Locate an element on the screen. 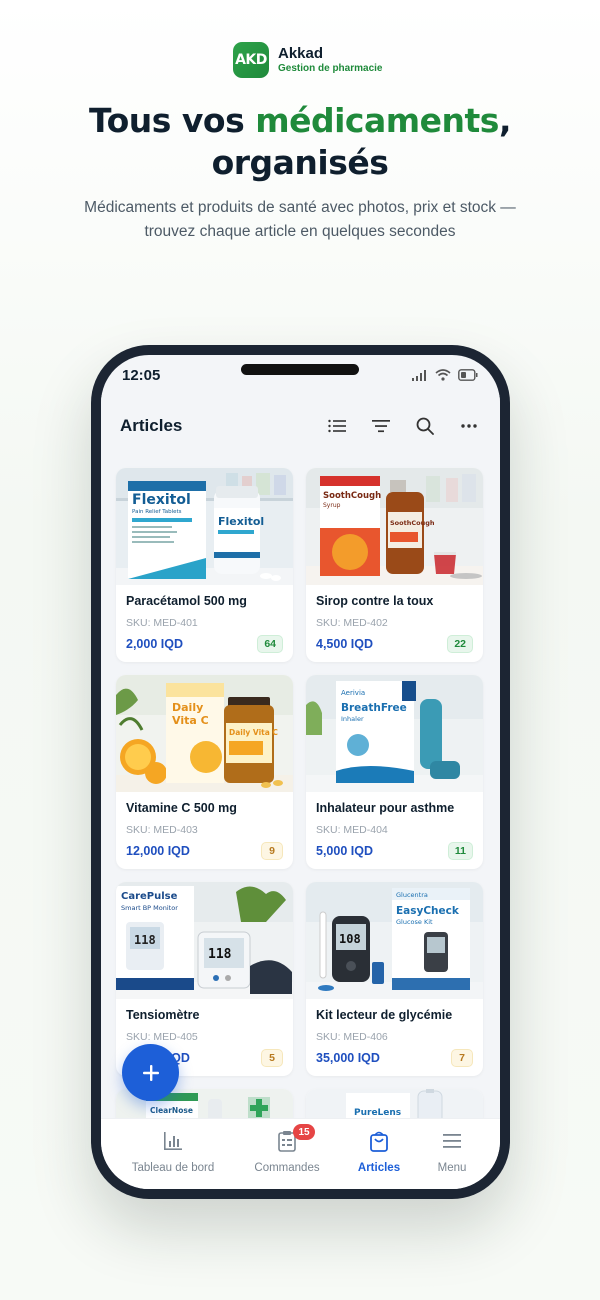  wifi-icon is located at coordinates (443, 375).